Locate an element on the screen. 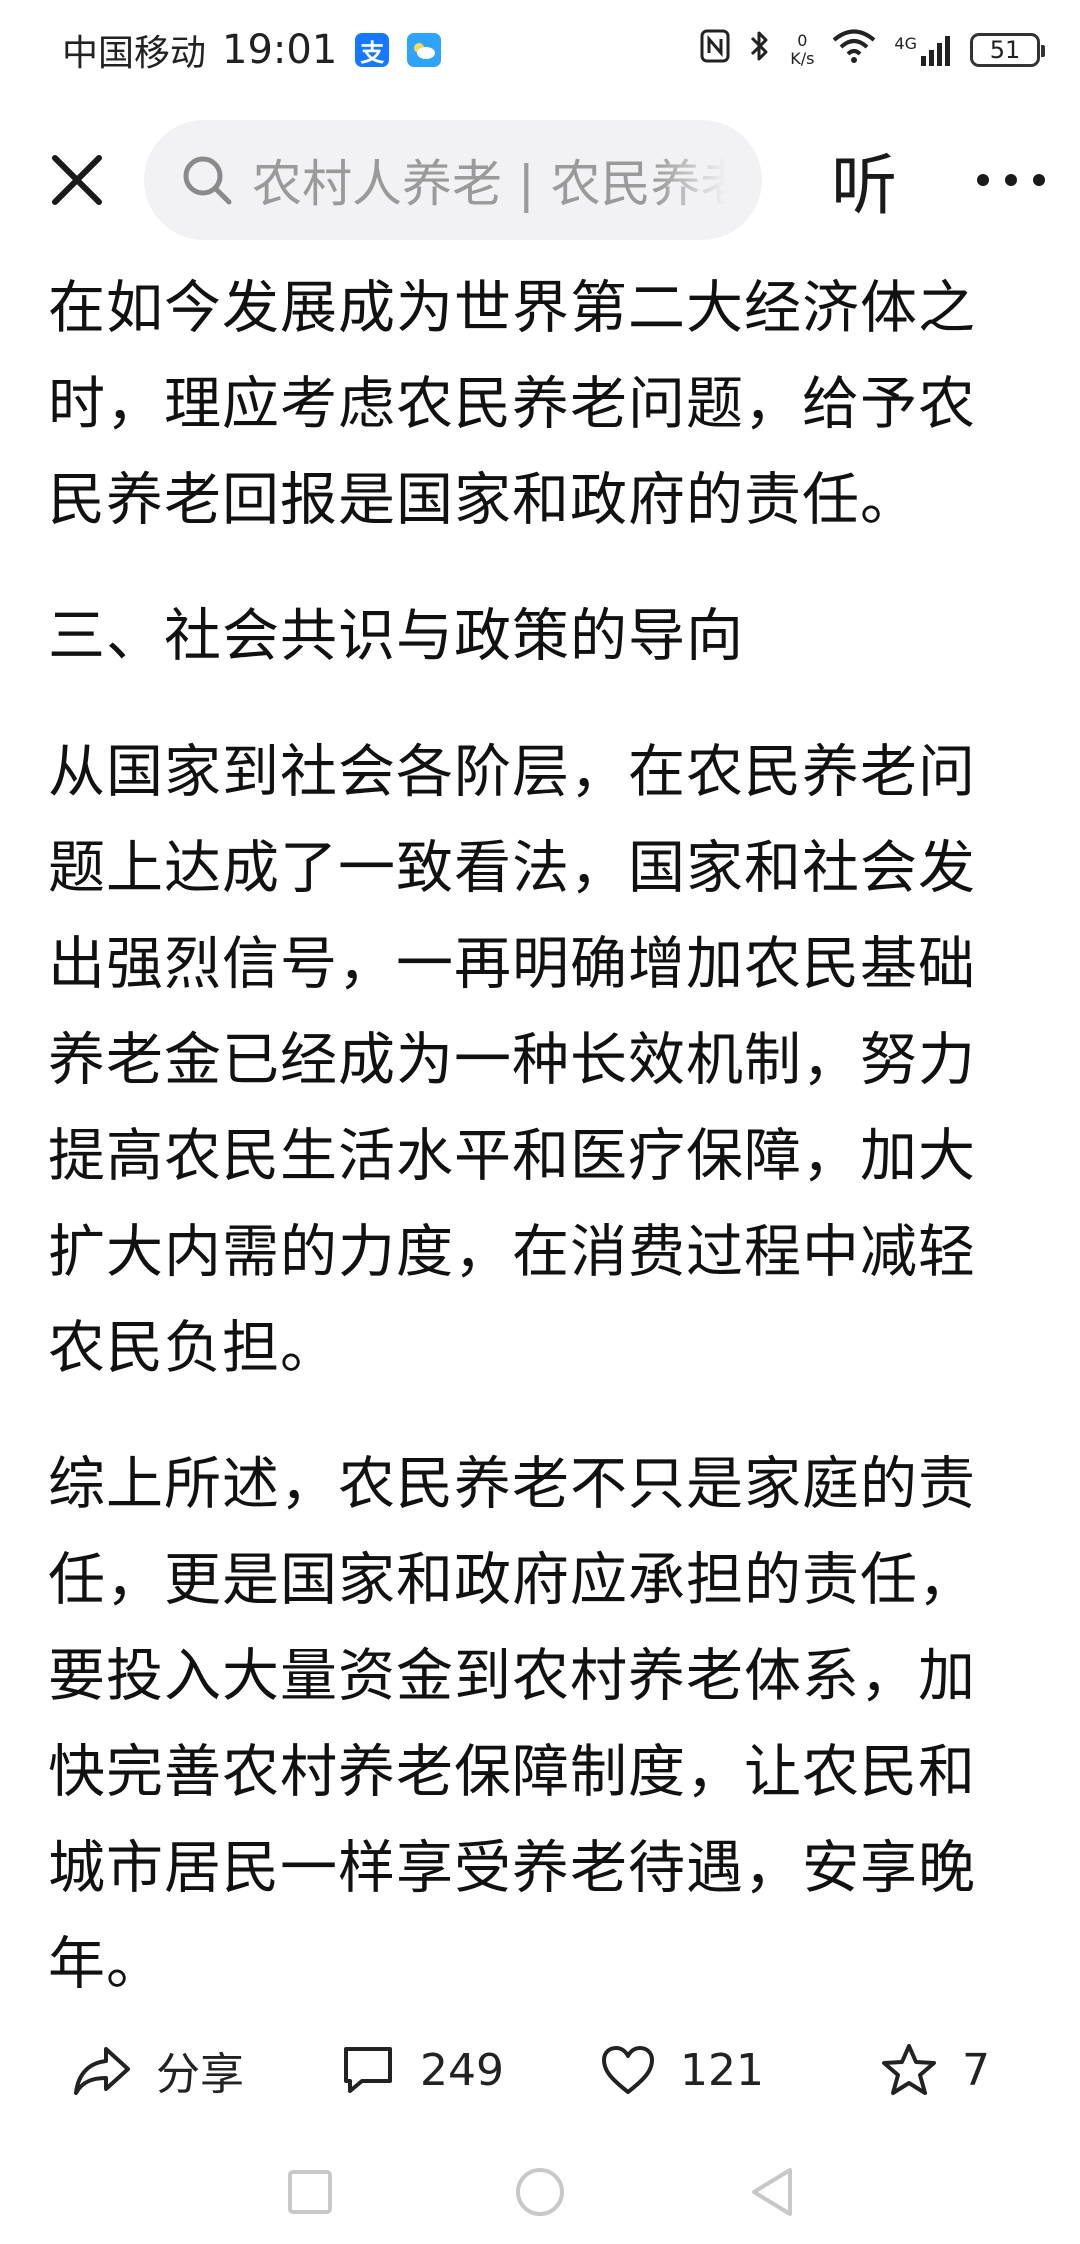  carrier-name: 中国移动 is located at coordinates (134, 53).